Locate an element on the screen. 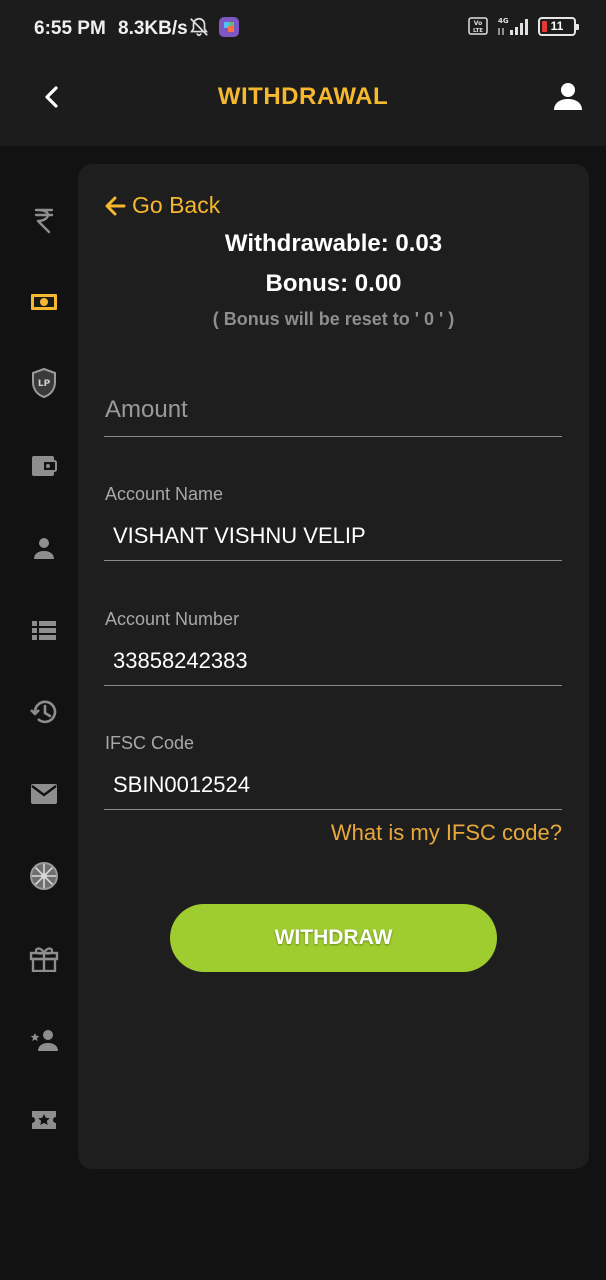 This screenshot has width=606, height=1280. list-icon is located at coordinates (44, 630).